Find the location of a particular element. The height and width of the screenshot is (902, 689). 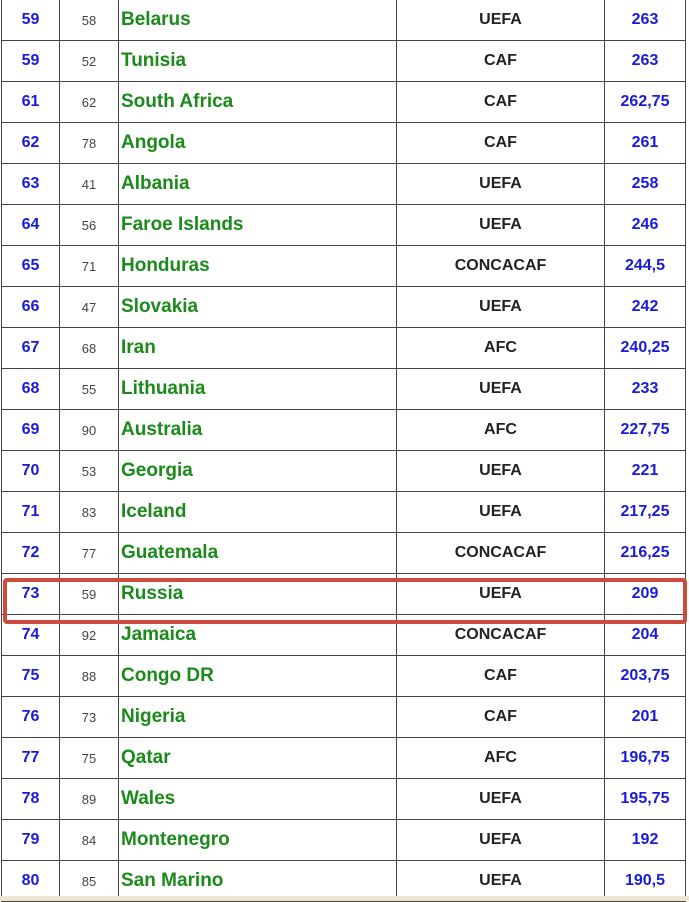

team-name-cell: Congo DR is located at coordinates (257, 676).